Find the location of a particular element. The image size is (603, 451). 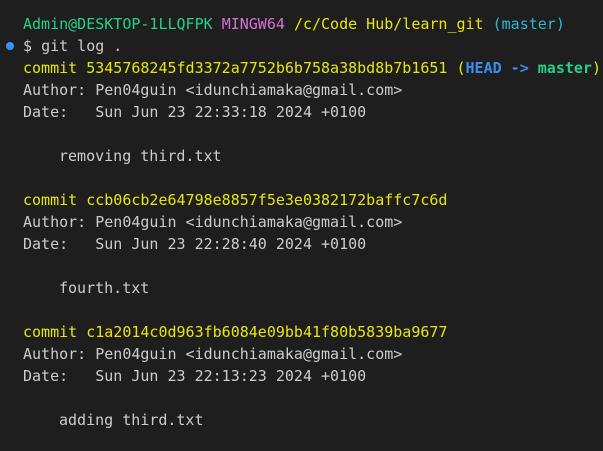

commit-message: fourth.txt is located at coordinates (301, 288).